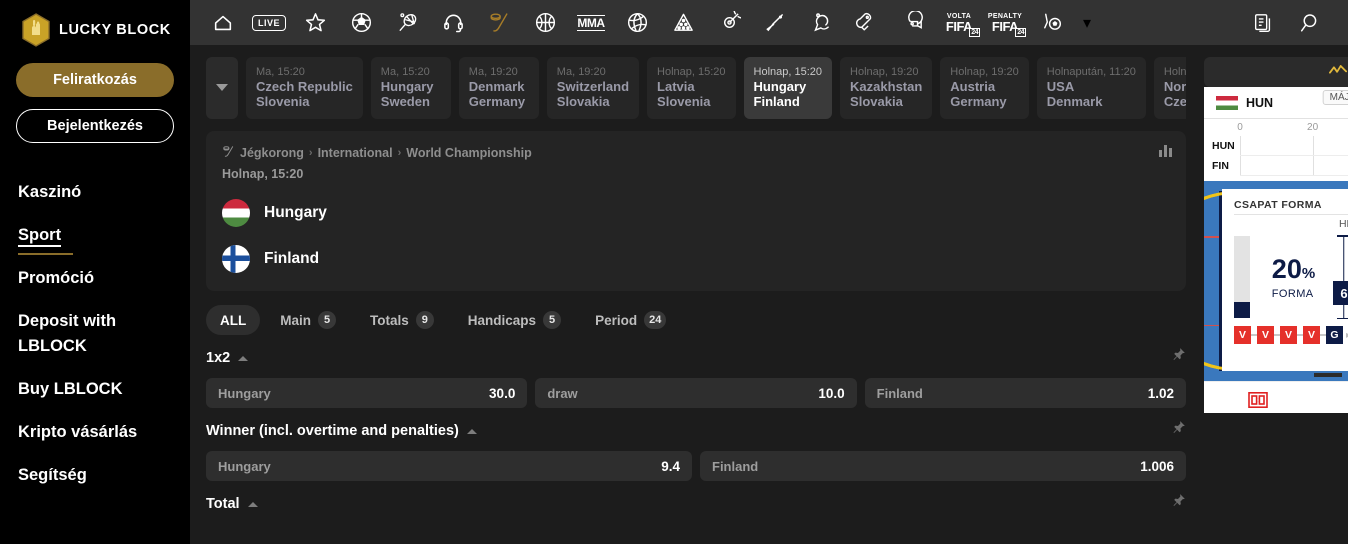 The image size is (1348, 544). What do you see at coordinates (1005, 22) in the screenshot?
I see `penalty-fifa-icon: PENALTY FIFA 24` at bounding box center [1005, 22].